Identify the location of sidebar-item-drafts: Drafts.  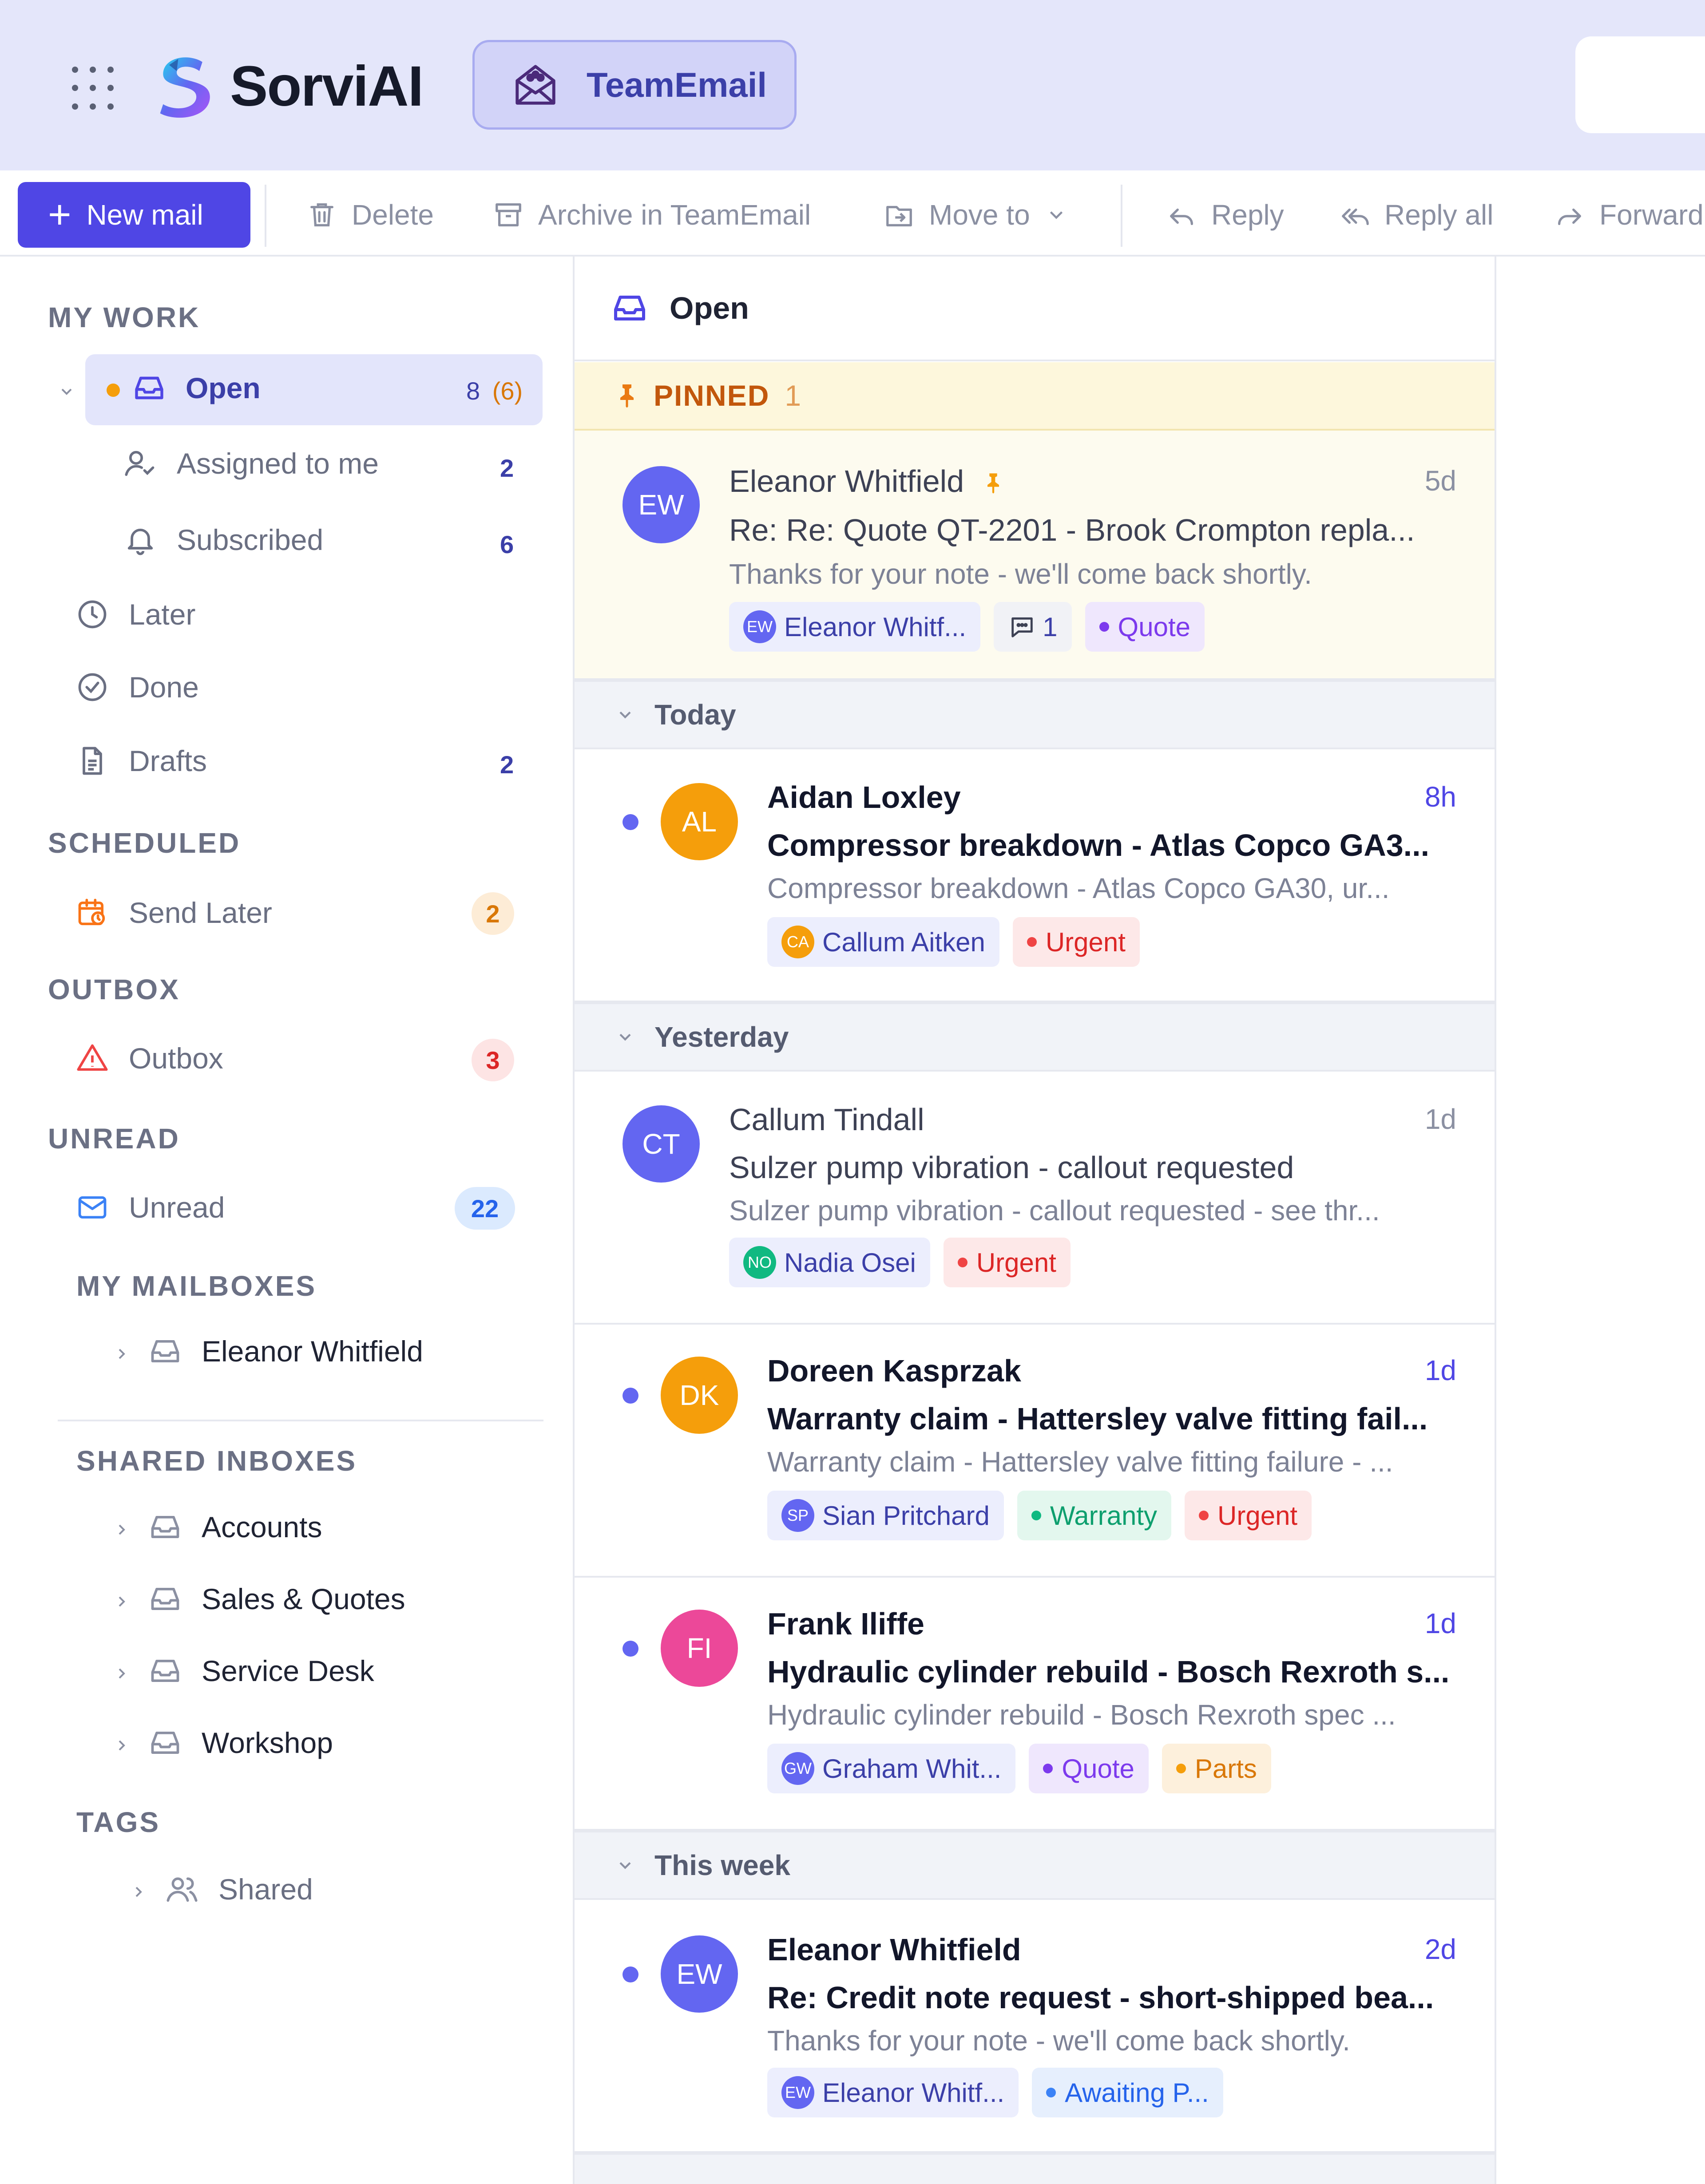
(141, 761).